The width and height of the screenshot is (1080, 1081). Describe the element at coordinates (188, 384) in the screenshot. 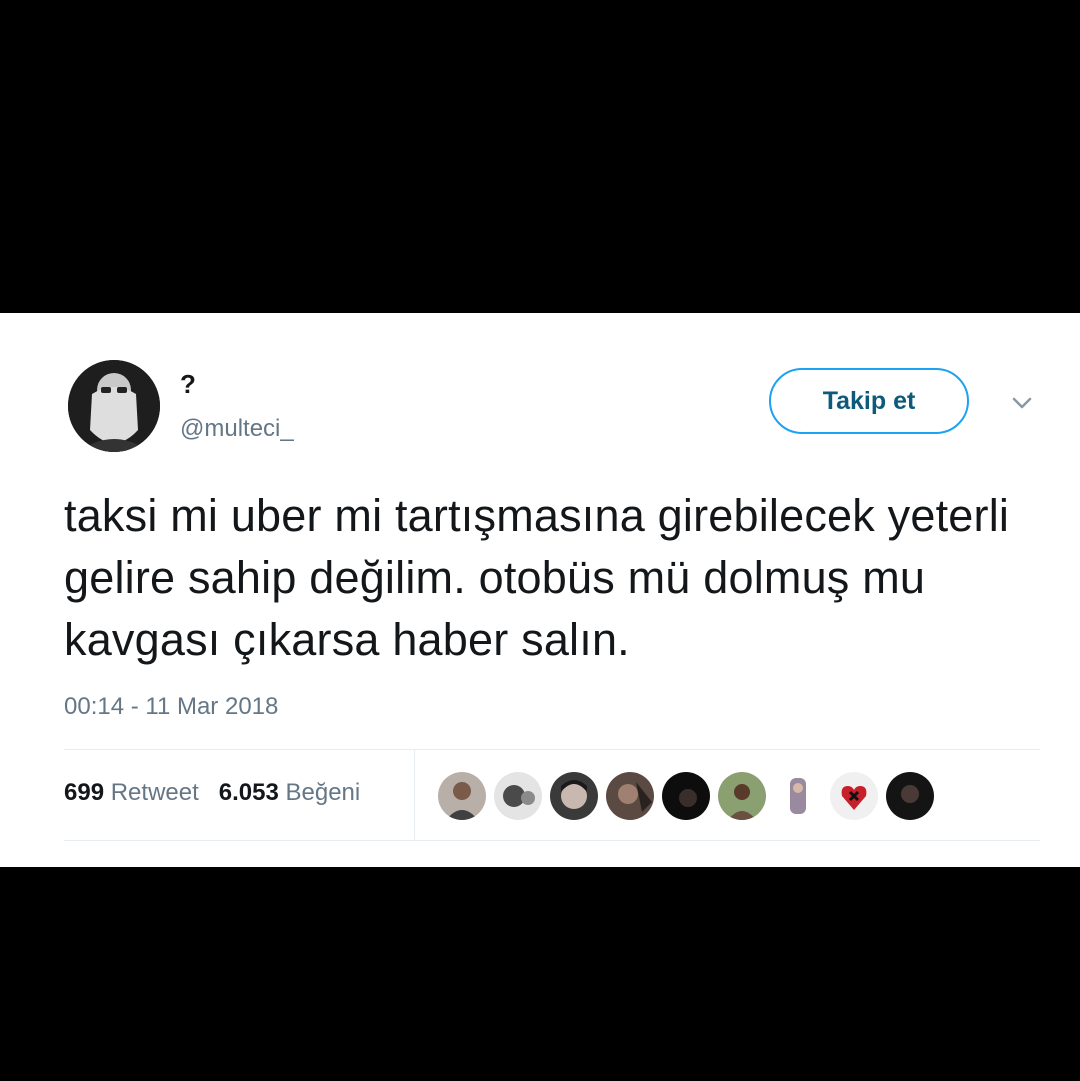

I see `display-name: ?` at that location.